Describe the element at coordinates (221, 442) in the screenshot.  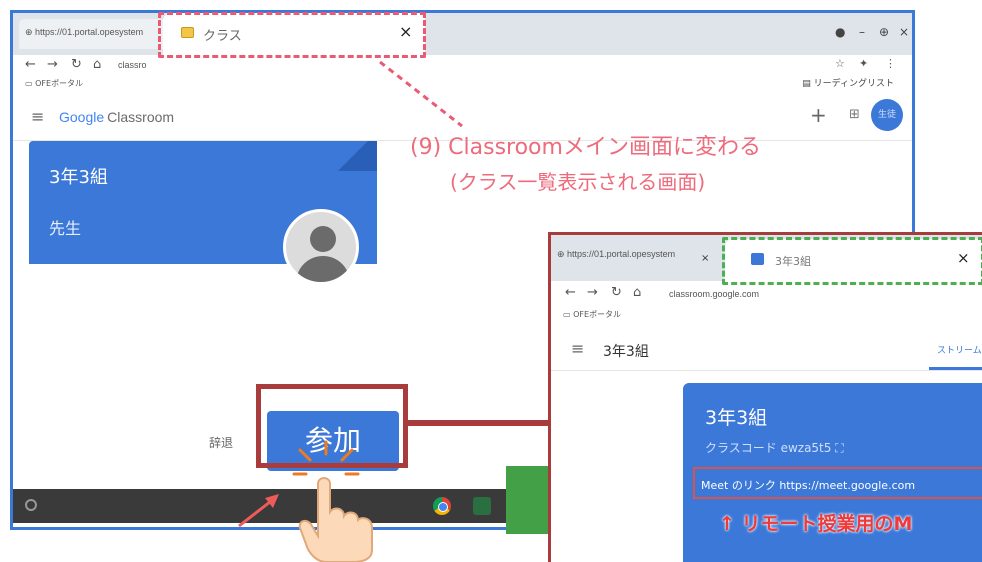
I see `decline-button: 辞退` at that location.